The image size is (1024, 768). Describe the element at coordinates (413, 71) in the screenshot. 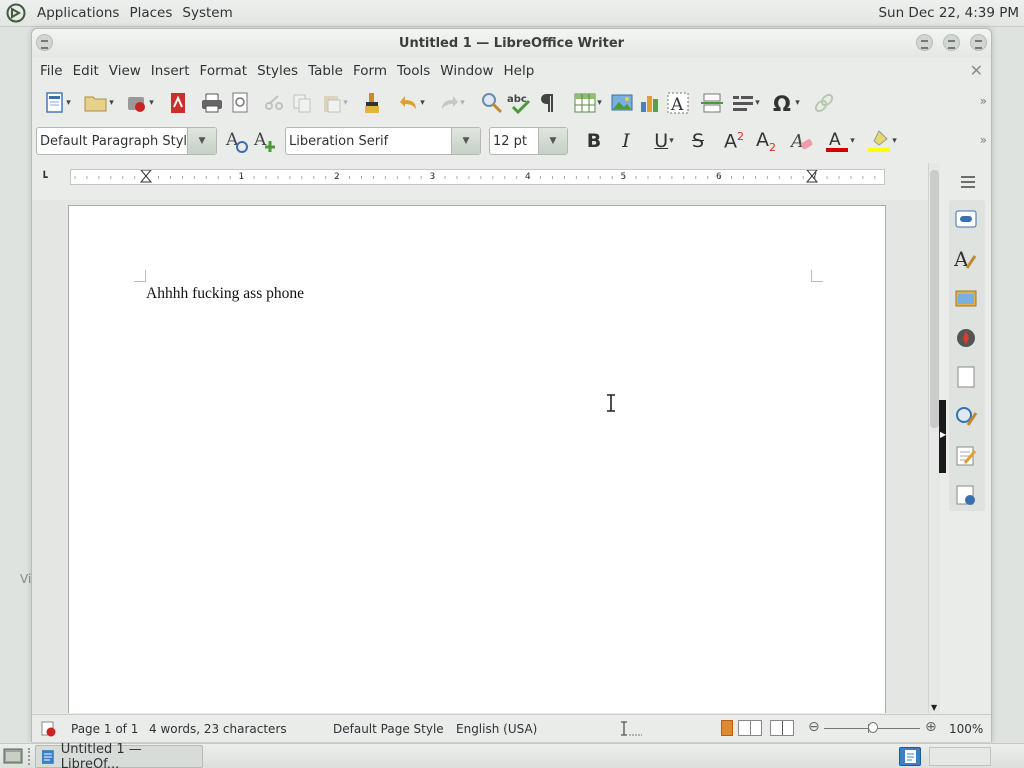

I see `menu-tools: Tools` at that location.